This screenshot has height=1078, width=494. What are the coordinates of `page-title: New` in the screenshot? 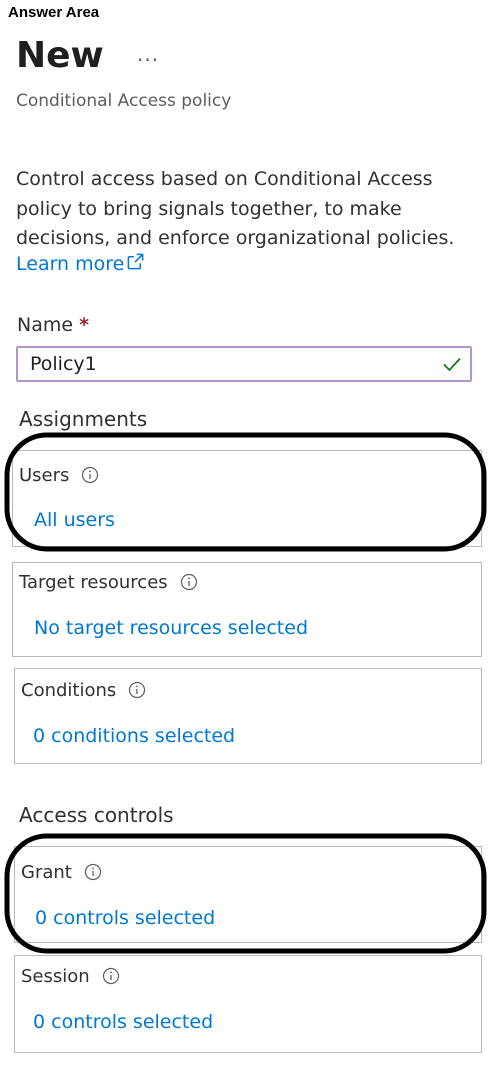 It's located at (60, 55).